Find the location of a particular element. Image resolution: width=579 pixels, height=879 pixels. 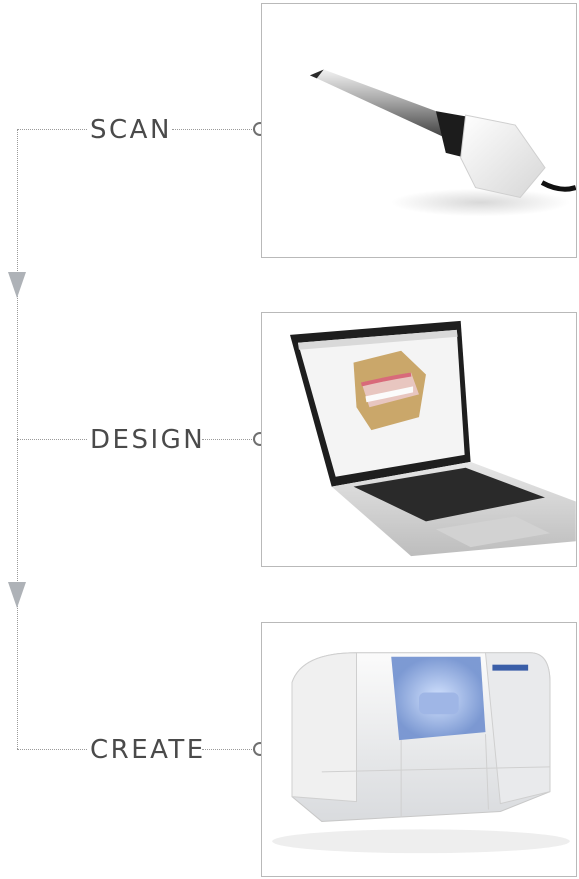

milling-machine-illustration is located at coordinates (421, 753).